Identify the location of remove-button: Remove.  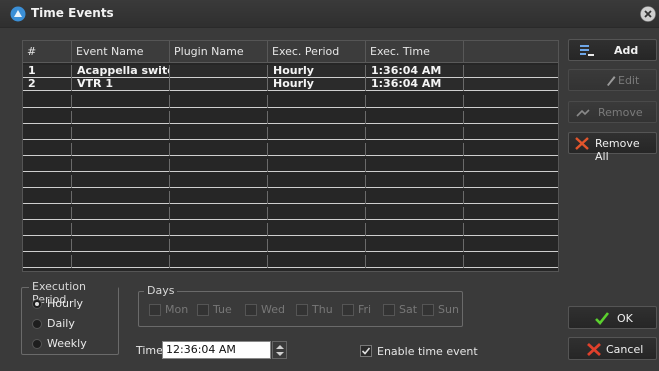
(612, 112).